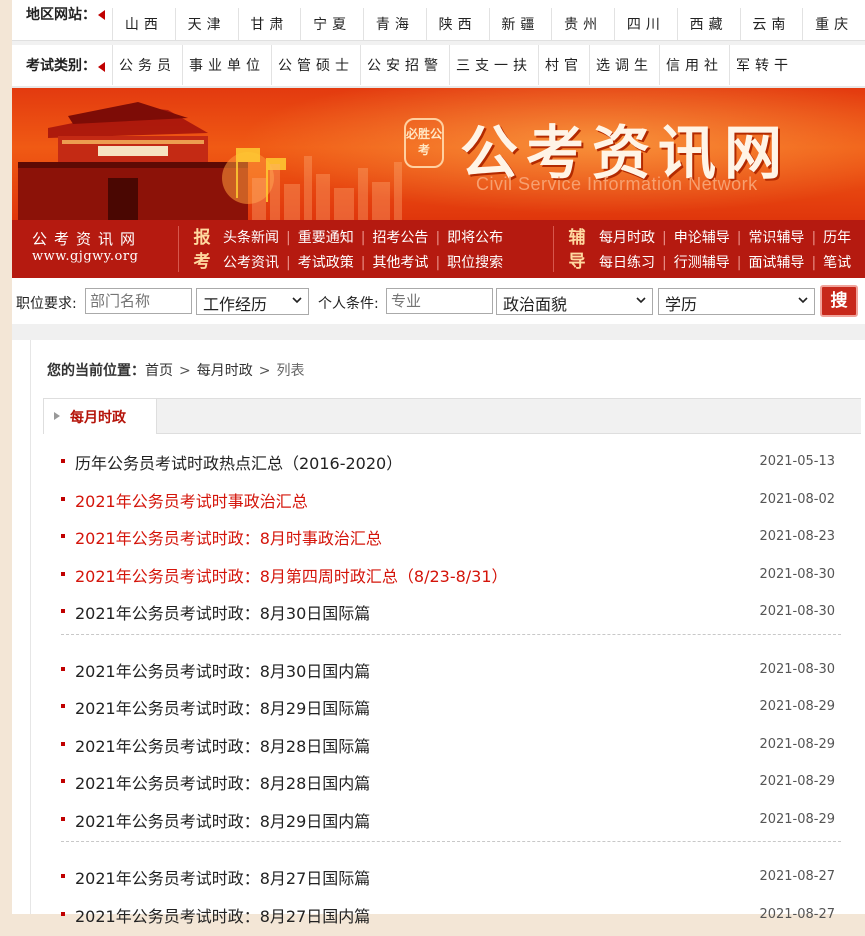 The width and height of the screenshot is (865, 936). What do you see at coordinates (147, 65) in the screenshot?
I see `exam-category-link: 公务员` at bounding box center [147, 65].